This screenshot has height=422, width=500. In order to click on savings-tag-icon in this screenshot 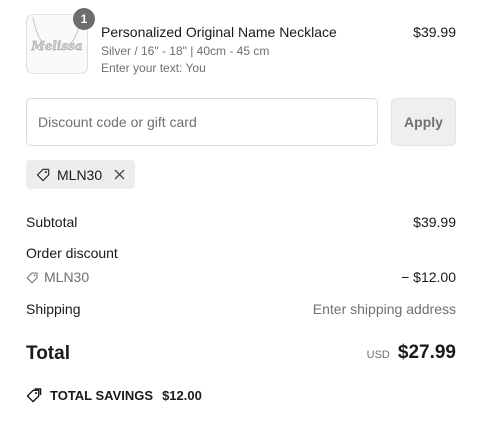, I will do `click(34, 395)`.